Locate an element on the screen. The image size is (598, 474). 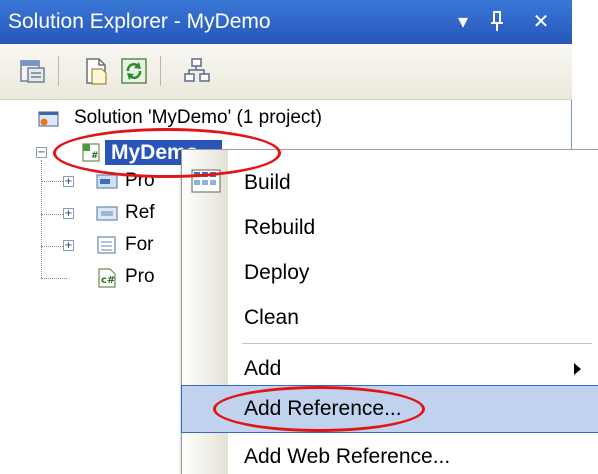
submenu-arrow-icon is located at coordinates (577, 369).